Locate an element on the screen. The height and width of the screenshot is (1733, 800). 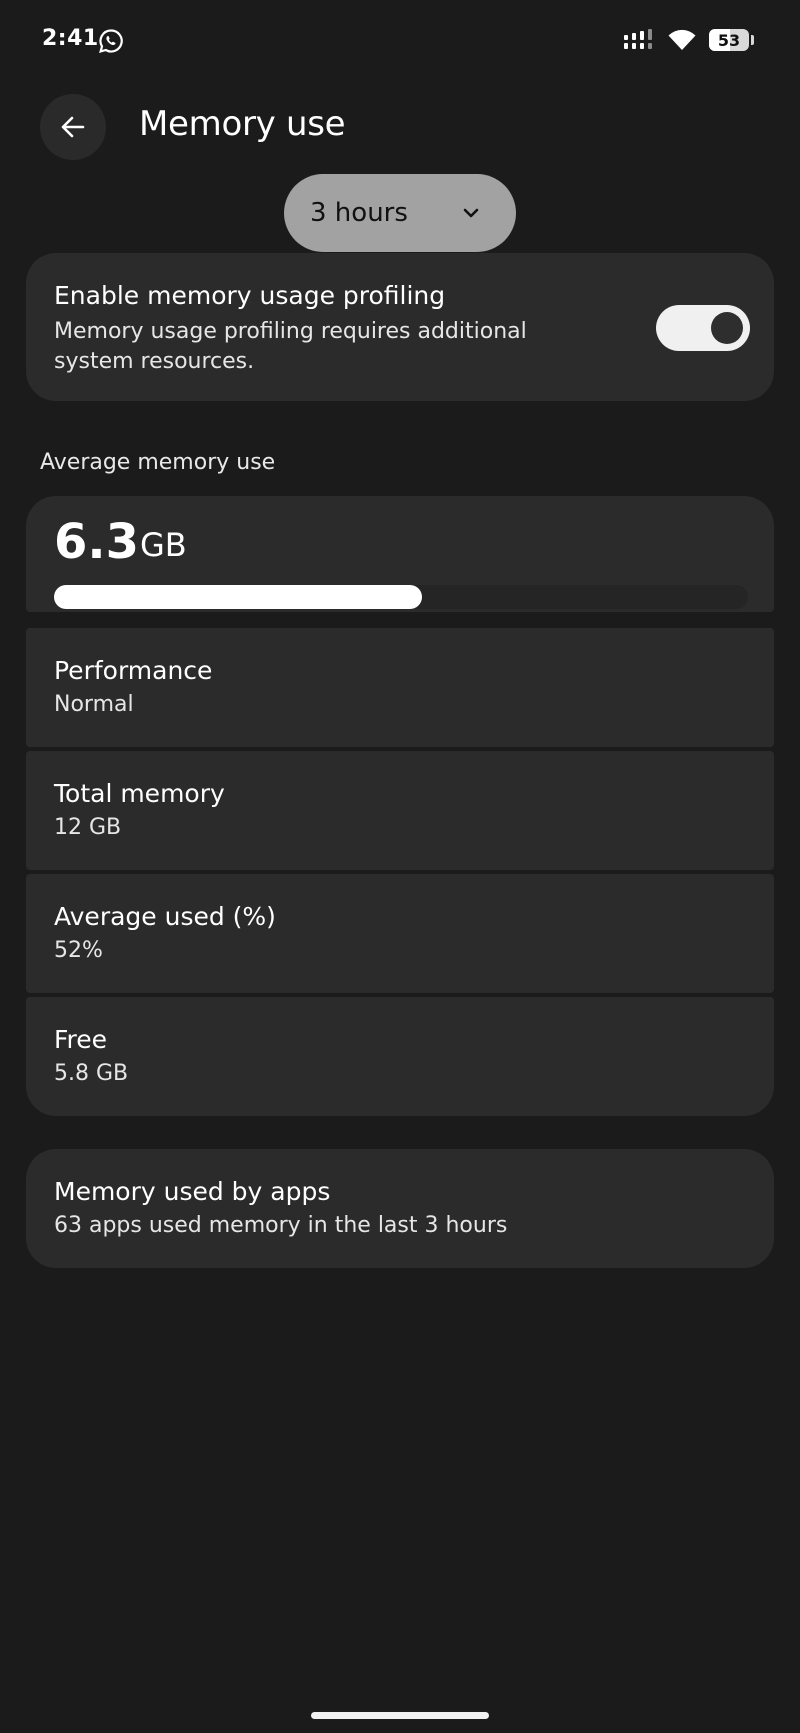
wifi-icon is located at coordinates (682, 39).